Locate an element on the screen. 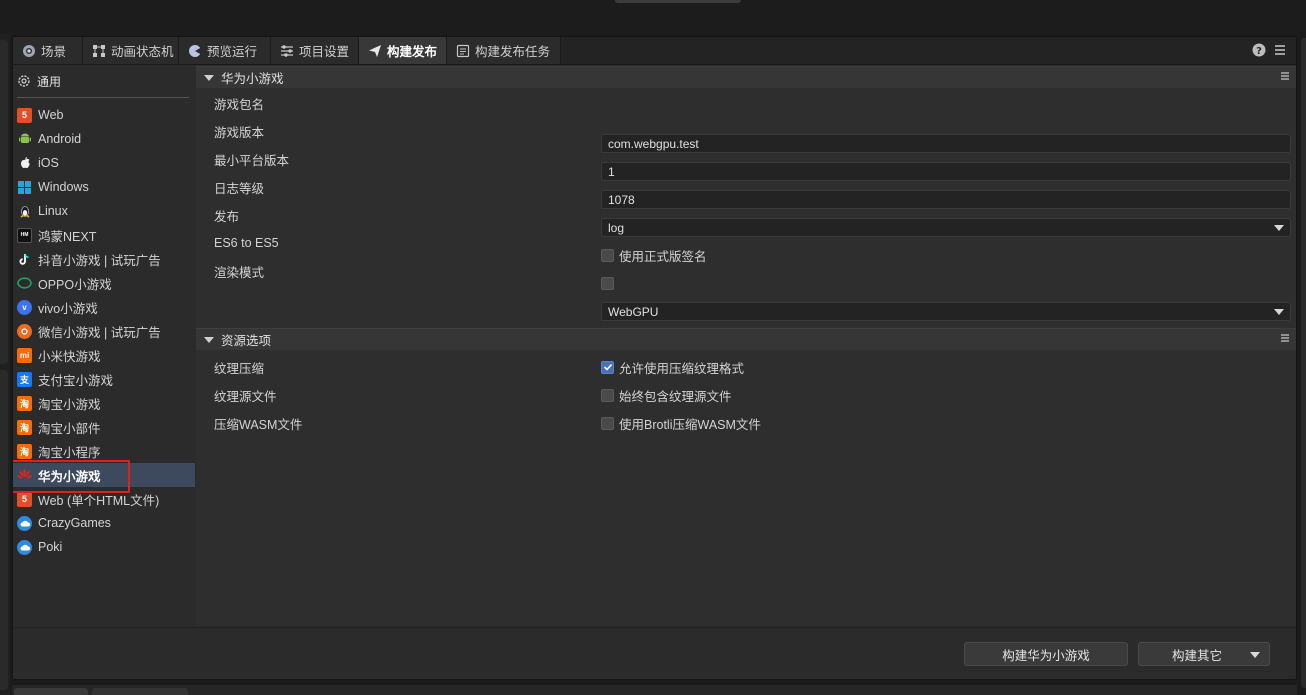 This screenshot has width=1306, height=695. douyin-icon is located at coordinates (24, 259).